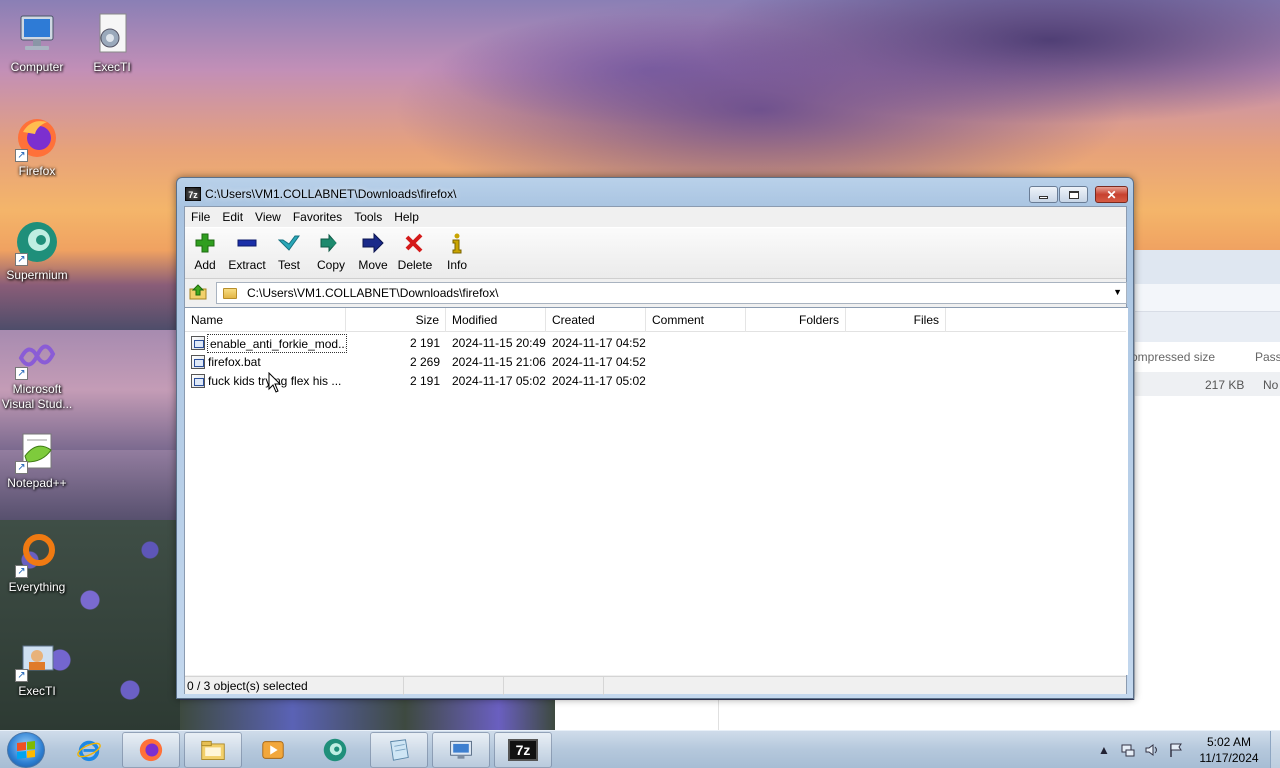 This screenshot has width=1280, height=768. What do you see at coordinates (499, 381) in the screenshot?
I see `file-modified: 2024-11-17 05:02` at bounding box center [499, 381].